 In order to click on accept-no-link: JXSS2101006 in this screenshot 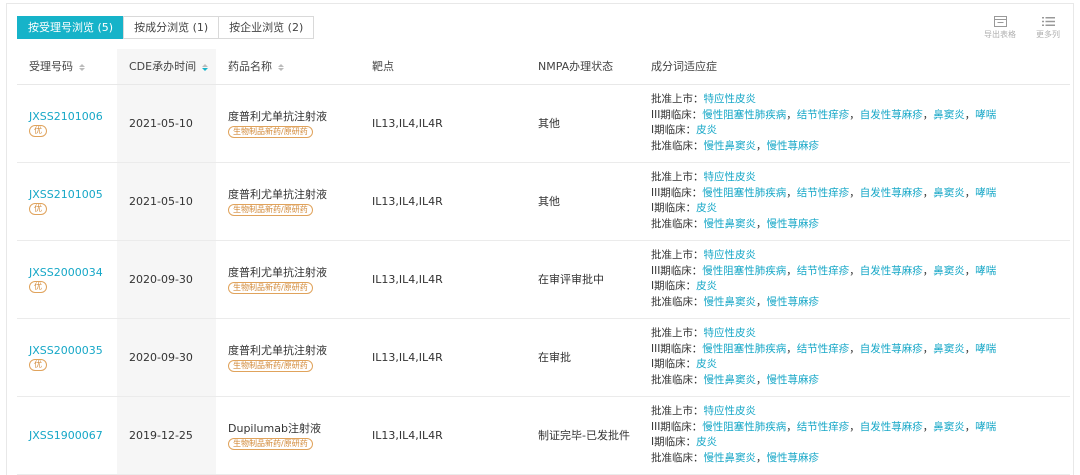, I will do `click(66, 116)`.